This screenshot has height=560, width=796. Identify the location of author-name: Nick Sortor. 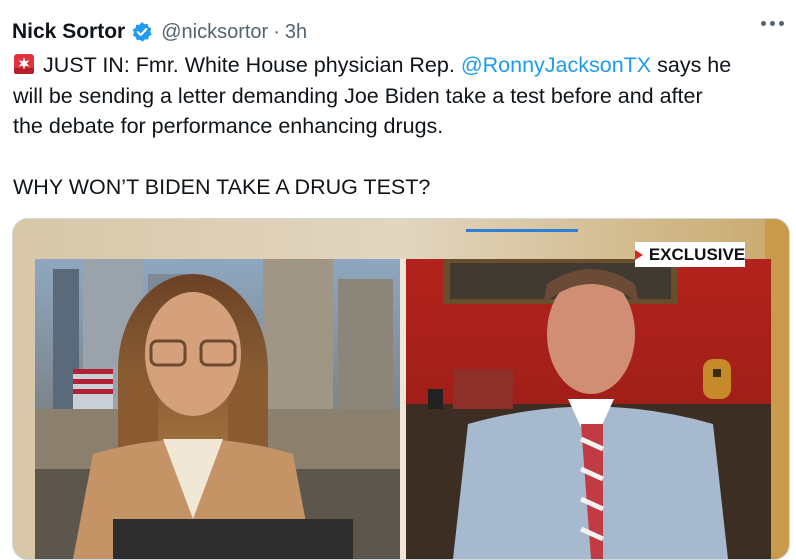
(68, 32).